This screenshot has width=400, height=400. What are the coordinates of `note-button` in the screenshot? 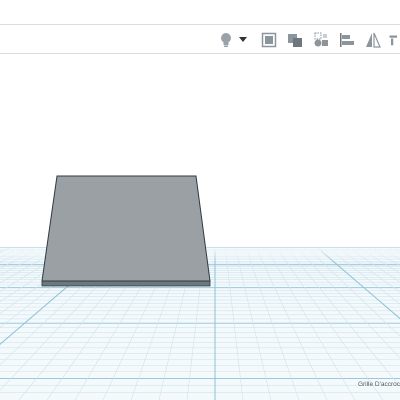 It's located at (269, 40).